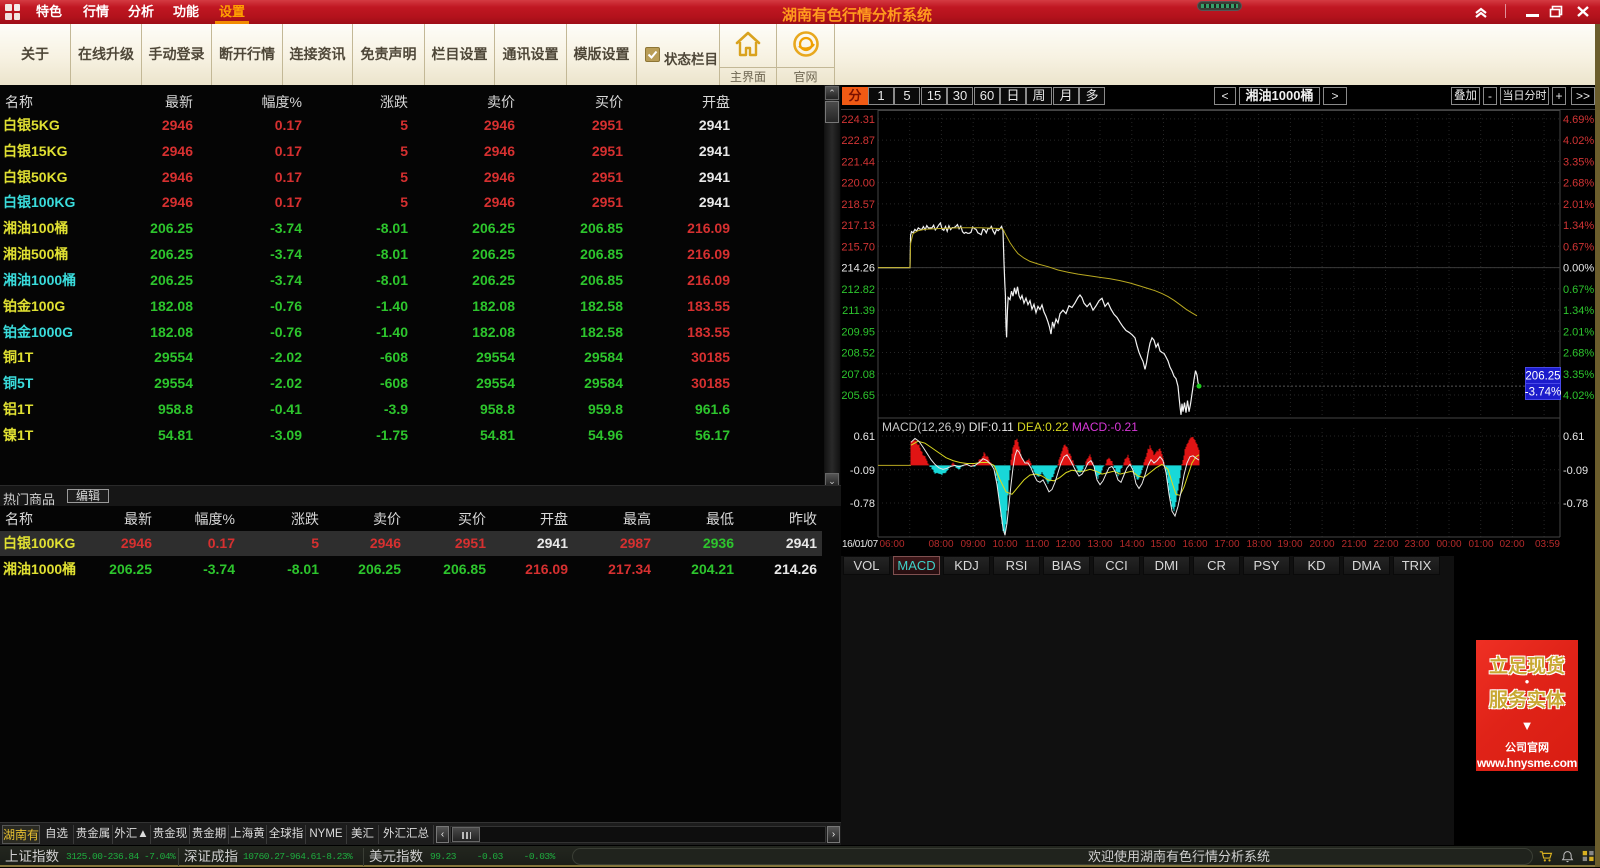 The width and height of the screenshot is (1600, 868). Describe the element at coordinates (1578, 269) in the screenshot. I see `svg-text: 0.00%` at that location.